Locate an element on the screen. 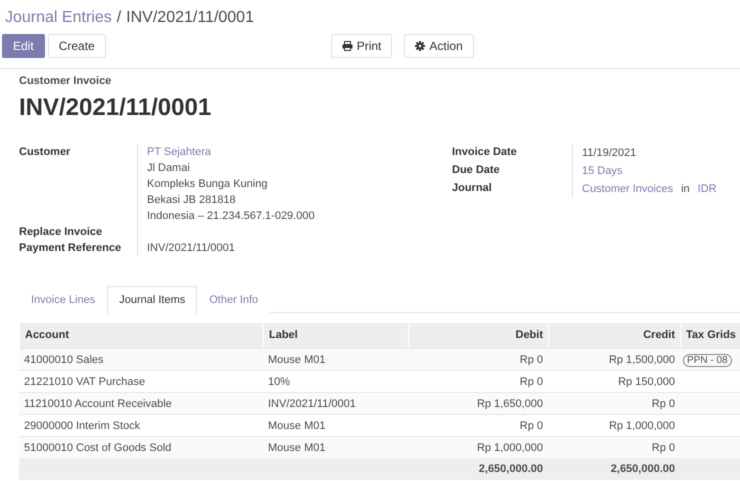 This screenshot has width=740, height=481. field-label: Due Date is located at coordinates (476, 170).